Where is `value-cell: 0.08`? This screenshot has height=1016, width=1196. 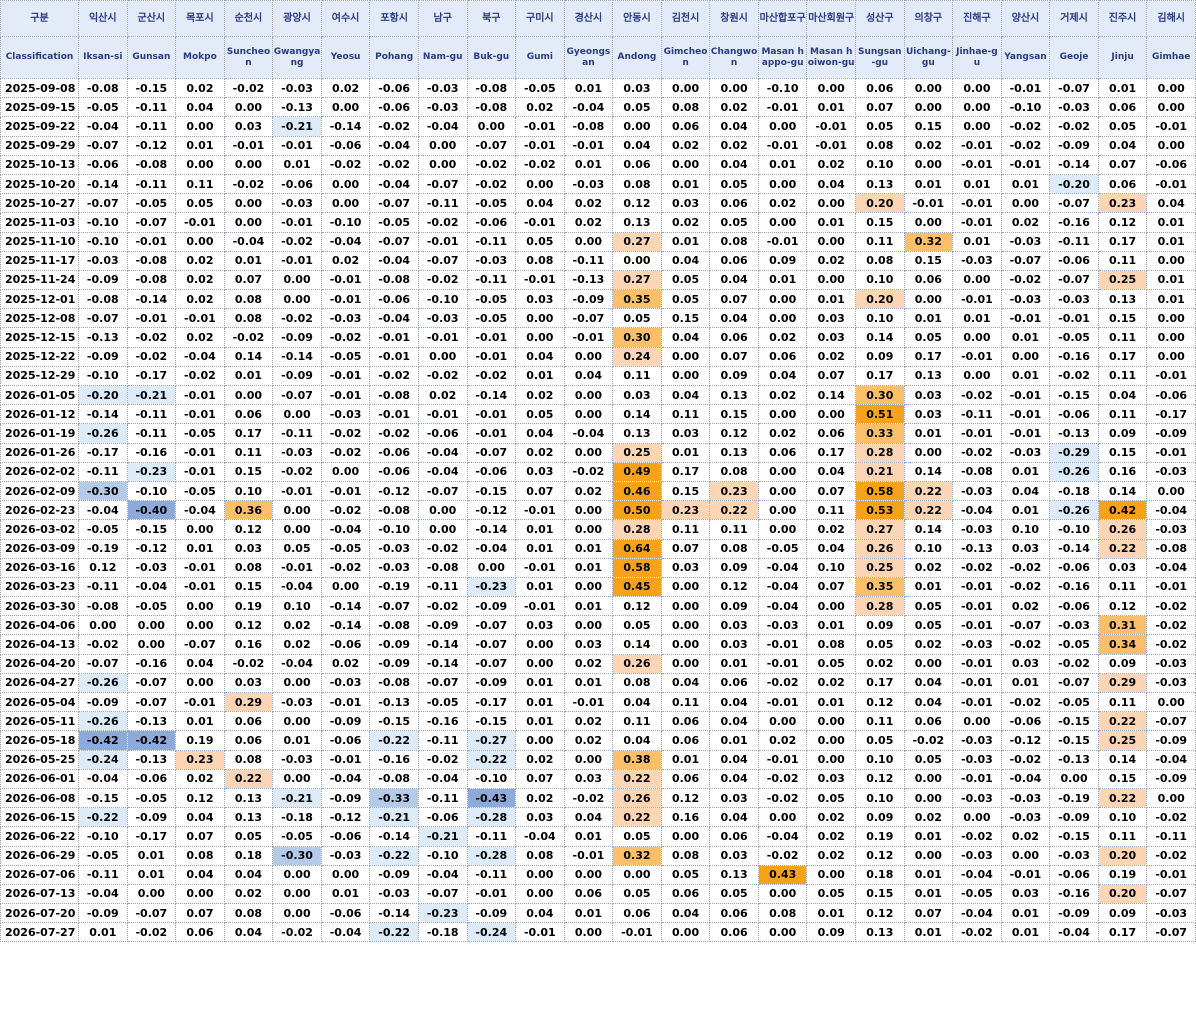 value-cell: 0.08 is located at coordinates (880, 260).